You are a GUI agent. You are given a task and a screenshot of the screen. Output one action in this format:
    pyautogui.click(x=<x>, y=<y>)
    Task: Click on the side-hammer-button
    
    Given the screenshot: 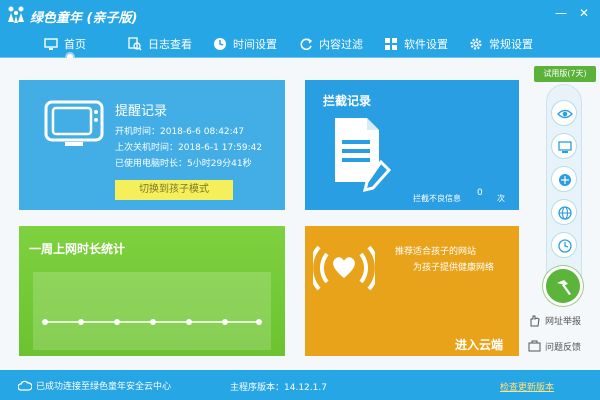 What is the action you would take?
    pyautogui.click(x=563, y=286)
    